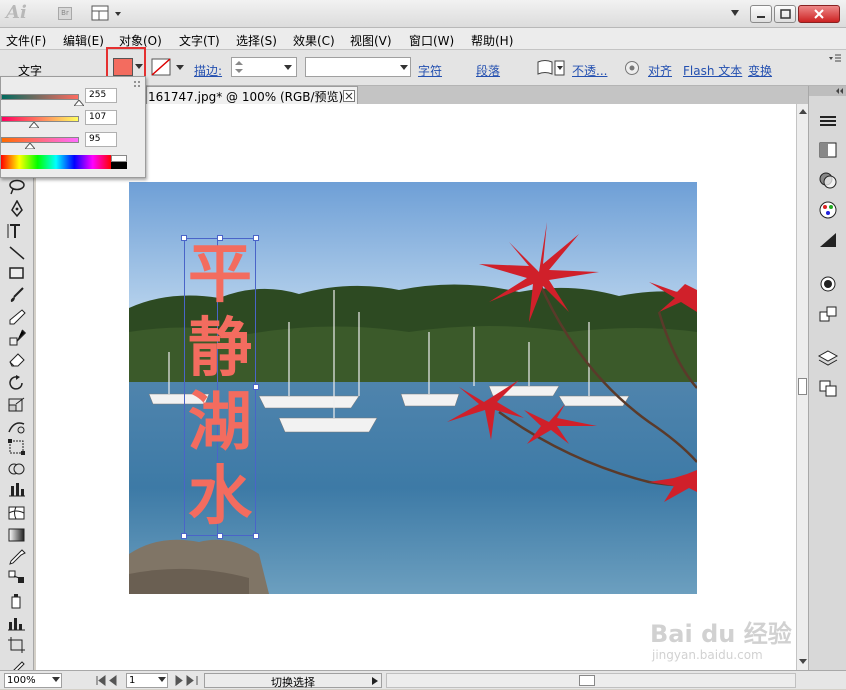 The height and width of the screenshot is (690, 846). Describe the element at coordinates (827, 91) in the screenshot. I see `dock-header` at that location.